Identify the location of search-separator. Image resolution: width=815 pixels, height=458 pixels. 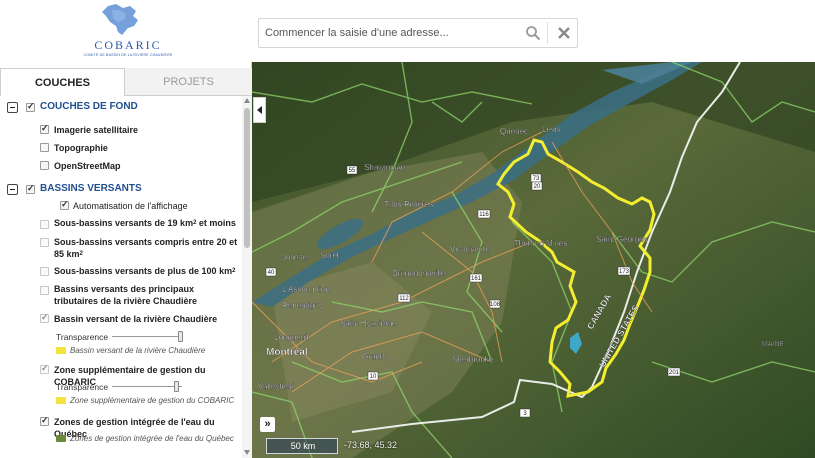
(547, 33).